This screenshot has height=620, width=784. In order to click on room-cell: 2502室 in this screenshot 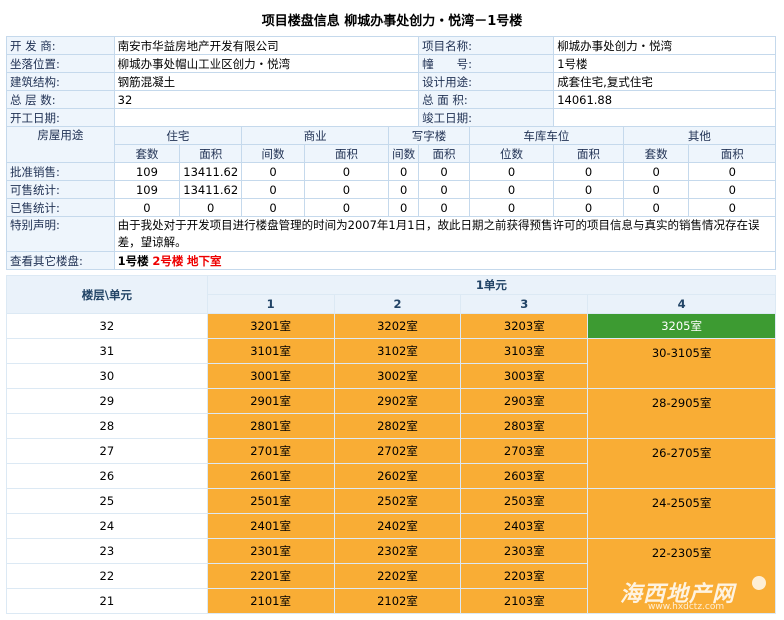, I will do `click(397, 501)`.